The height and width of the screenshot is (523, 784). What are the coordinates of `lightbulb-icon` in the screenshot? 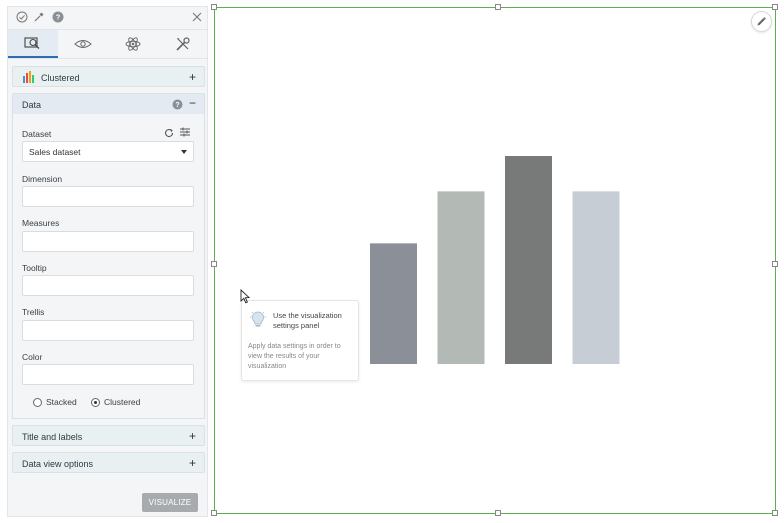 It's located at (258, 319).